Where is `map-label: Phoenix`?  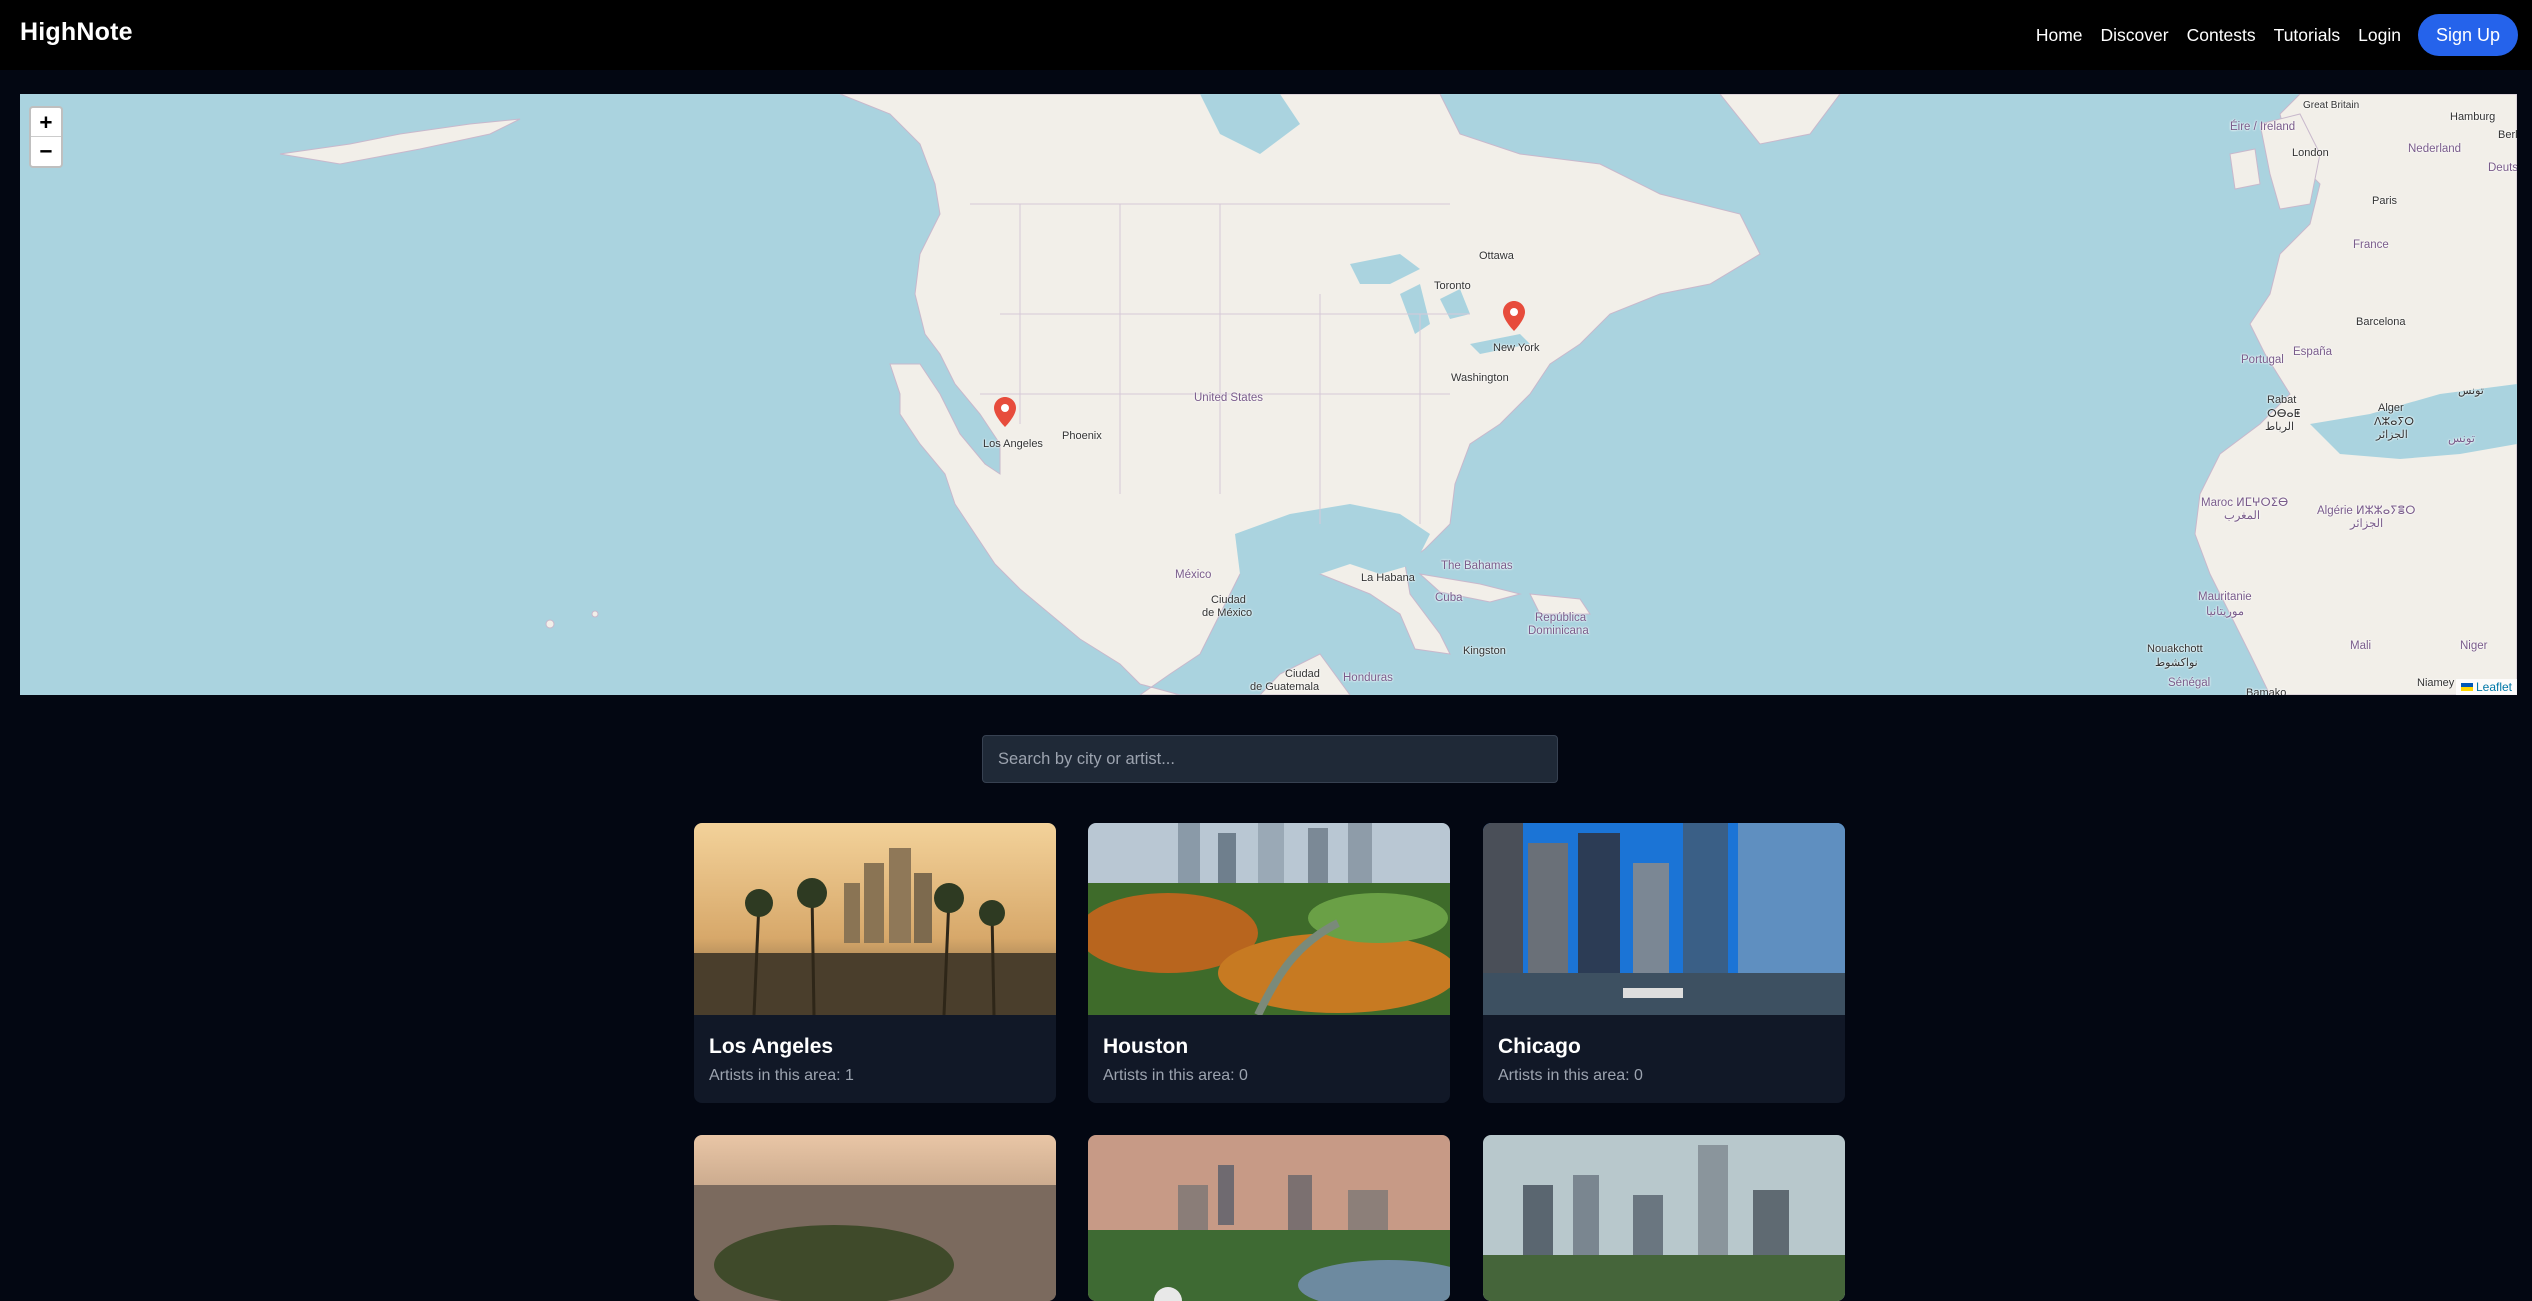 map-label: Phoenix is located at coordinates (1082, 436).